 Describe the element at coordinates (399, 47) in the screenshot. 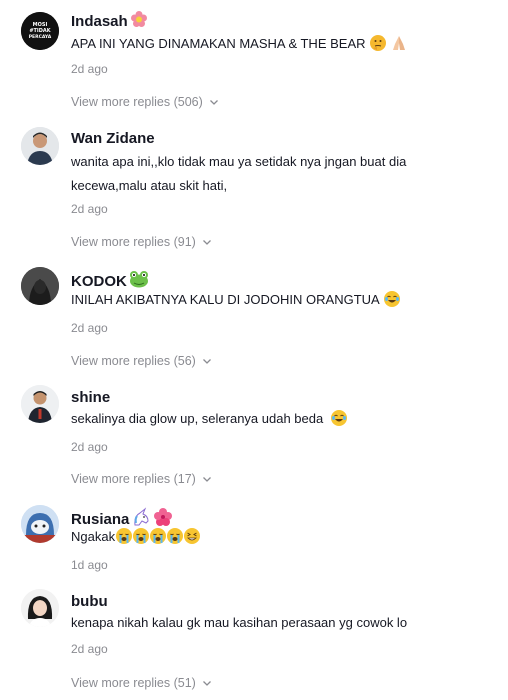

I see `folded-hands-icon` at that location.